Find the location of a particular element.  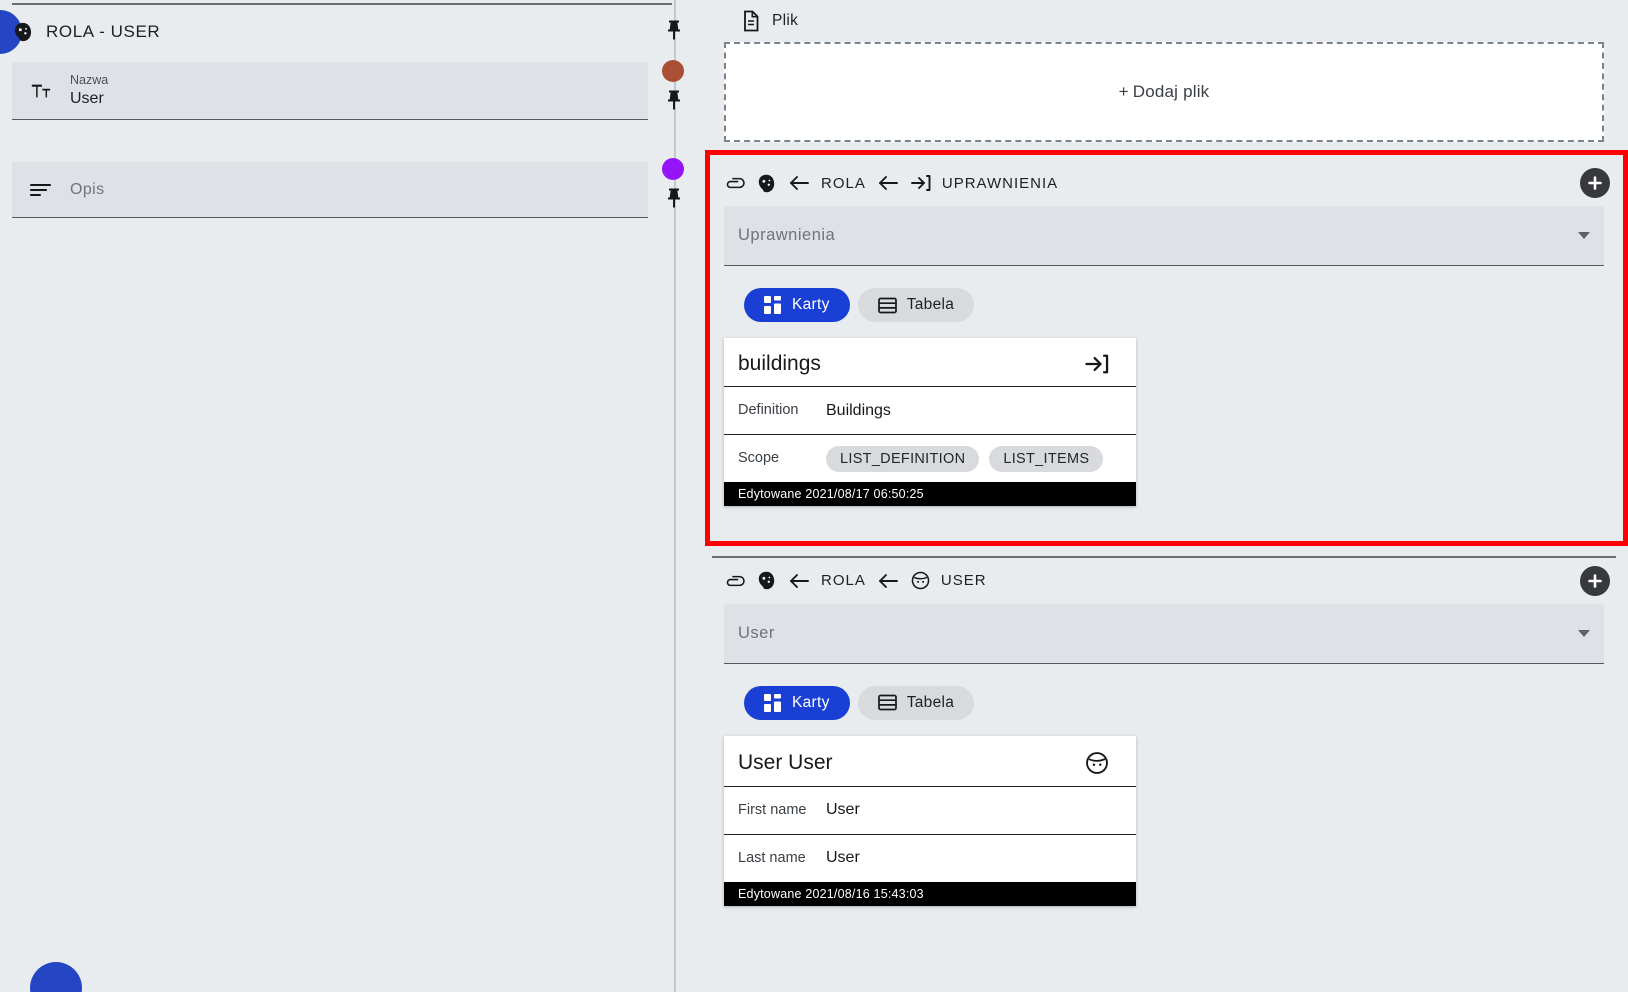

tab-tabela-label: Tabela is located at coordinates (930, 702).